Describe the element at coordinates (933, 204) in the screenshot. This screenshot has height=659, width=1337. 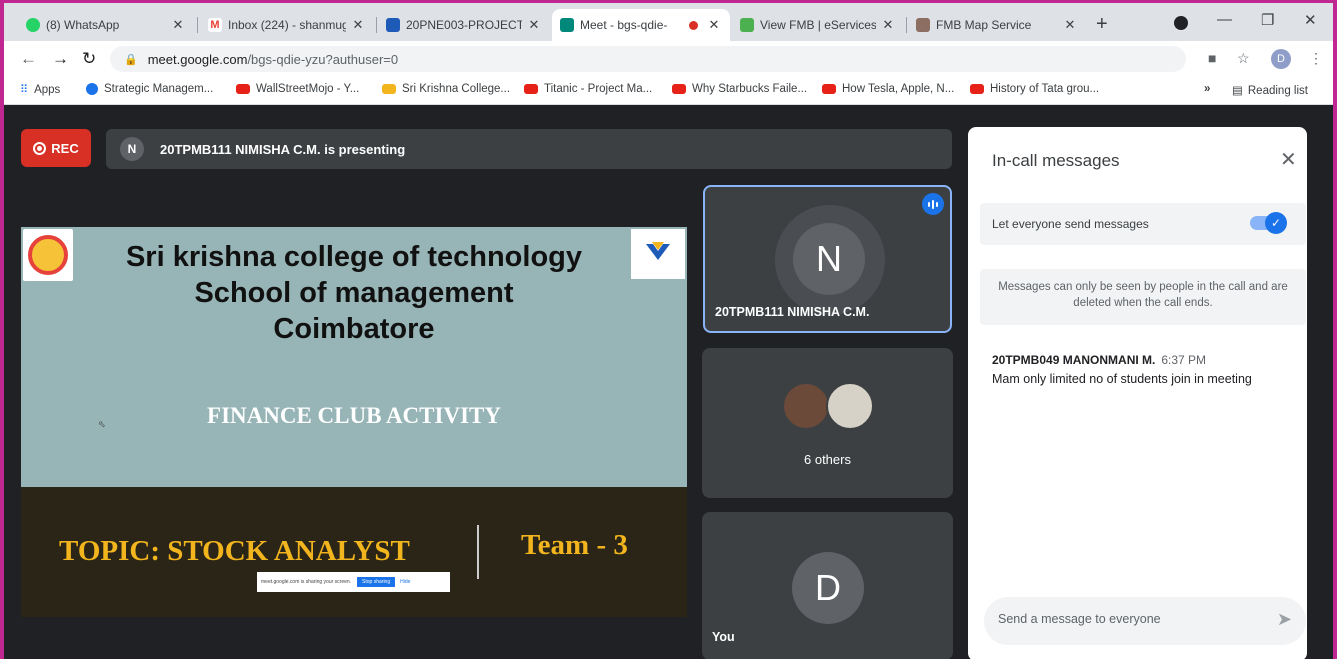
I see `speaking-indicator-icon` at that location.